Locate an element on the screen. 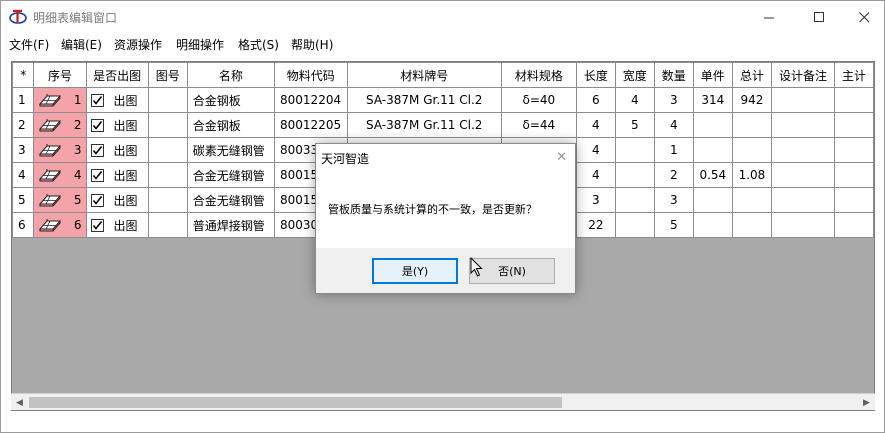  column-header: 图号 is located at coordinates (167, 75).